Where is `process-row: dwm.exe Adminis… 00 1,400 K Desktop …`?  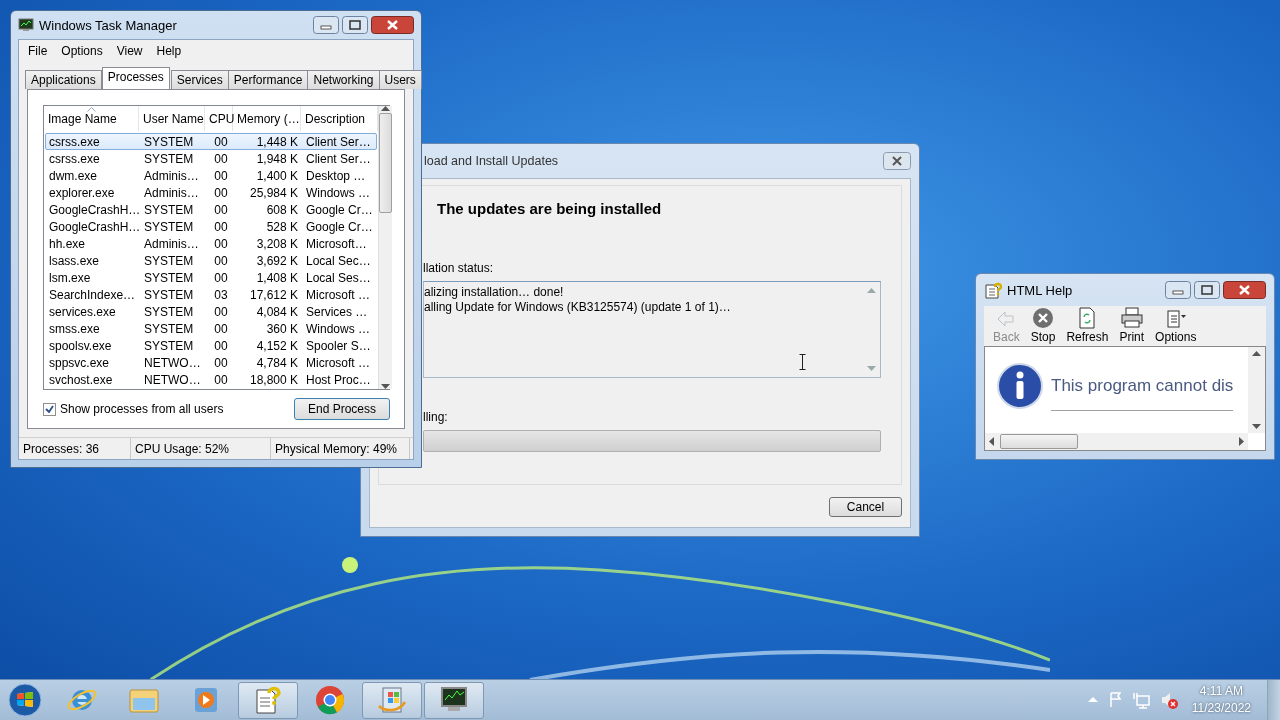 process-row: dwm.exe Adminis… 00 1,400 K Desktop … is located at coordinates (211, 175).